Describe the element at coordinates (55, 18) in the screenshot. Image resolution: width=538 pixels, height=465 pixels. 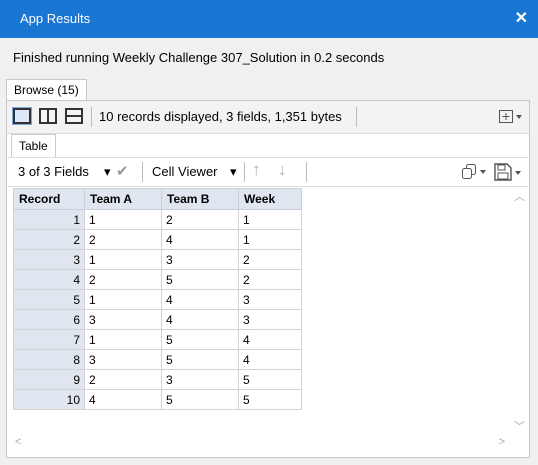
I see `window-title: App Results` at that location.